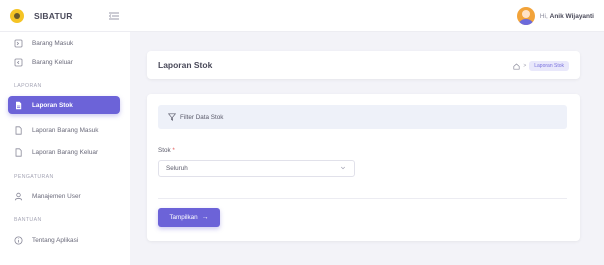  I want to click on sidebar-item-label: Laporan Barang Masuk, so click(65, 130).